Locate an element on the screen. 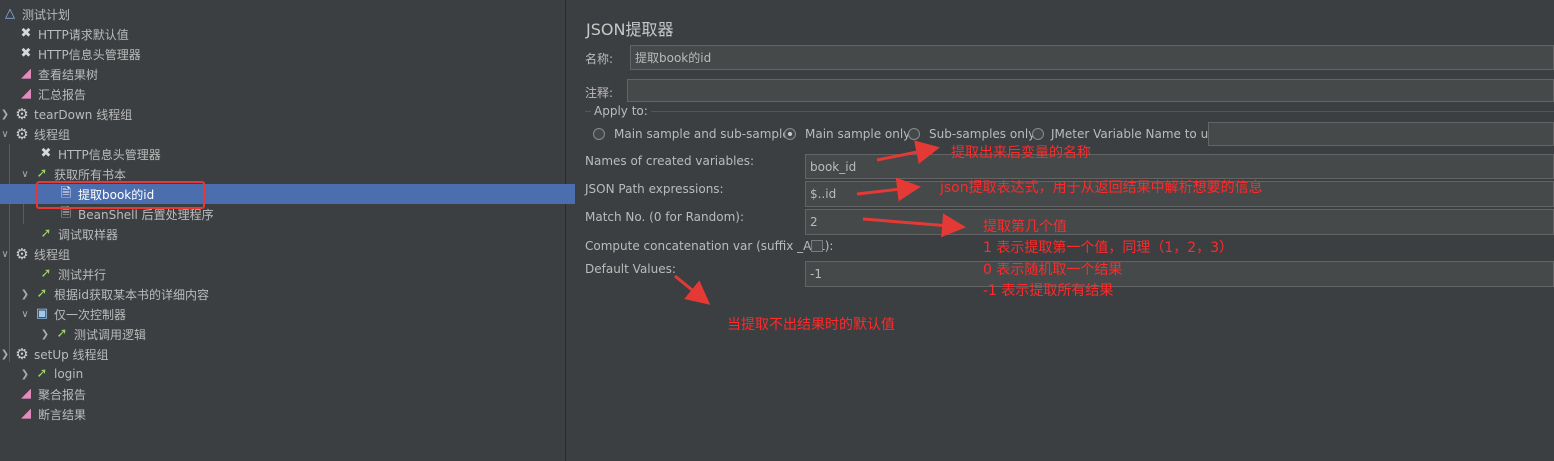 This screenshot has width=1554, height=461. tree-item-teardown-thread-group: ❯ ⚙ tearDown 线程组 is located at coordinates (282, 114).